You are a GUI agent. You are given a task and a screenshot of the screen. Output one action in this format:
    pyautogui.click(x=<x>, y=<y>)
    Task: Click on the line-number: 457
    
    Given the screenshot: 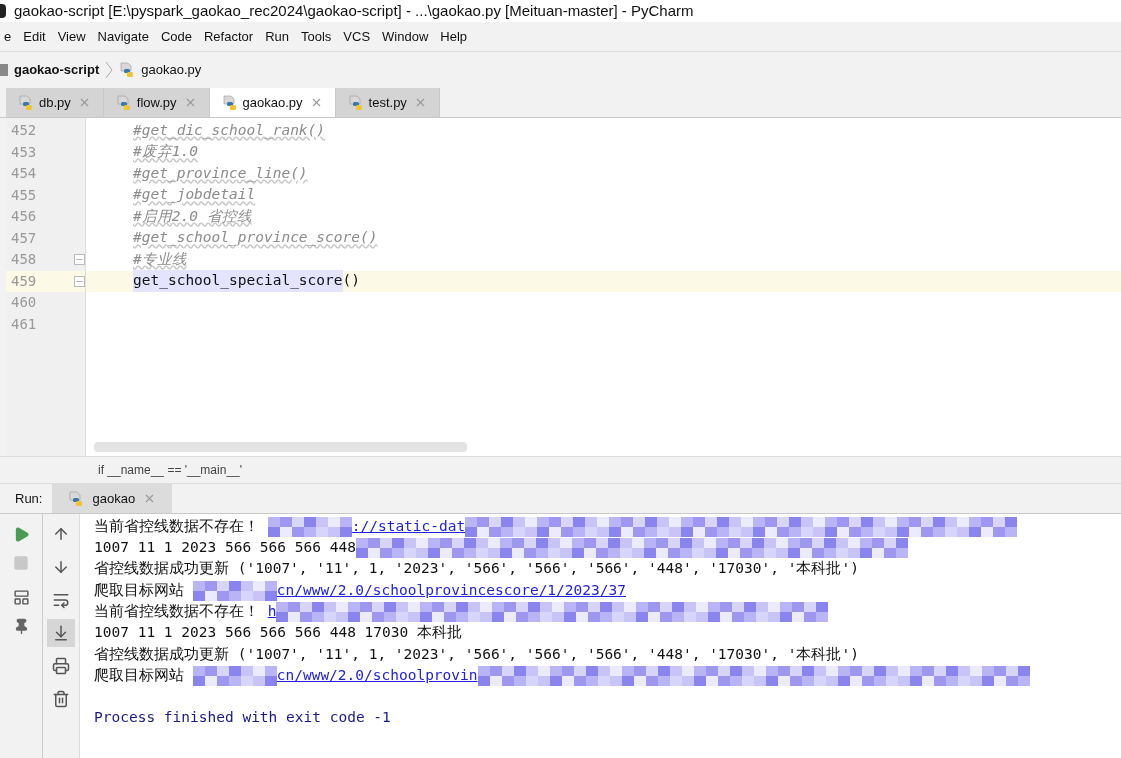 What is the action you would take?
    pyautogui.click(x=24, y=238)
    